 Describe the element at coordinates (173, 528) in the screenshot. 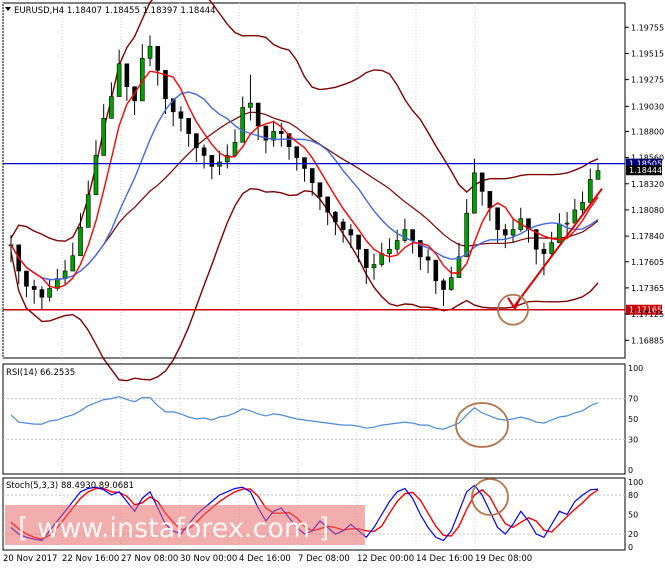

I see `watermark-text: [ www.instaforex.com ]` at that location.